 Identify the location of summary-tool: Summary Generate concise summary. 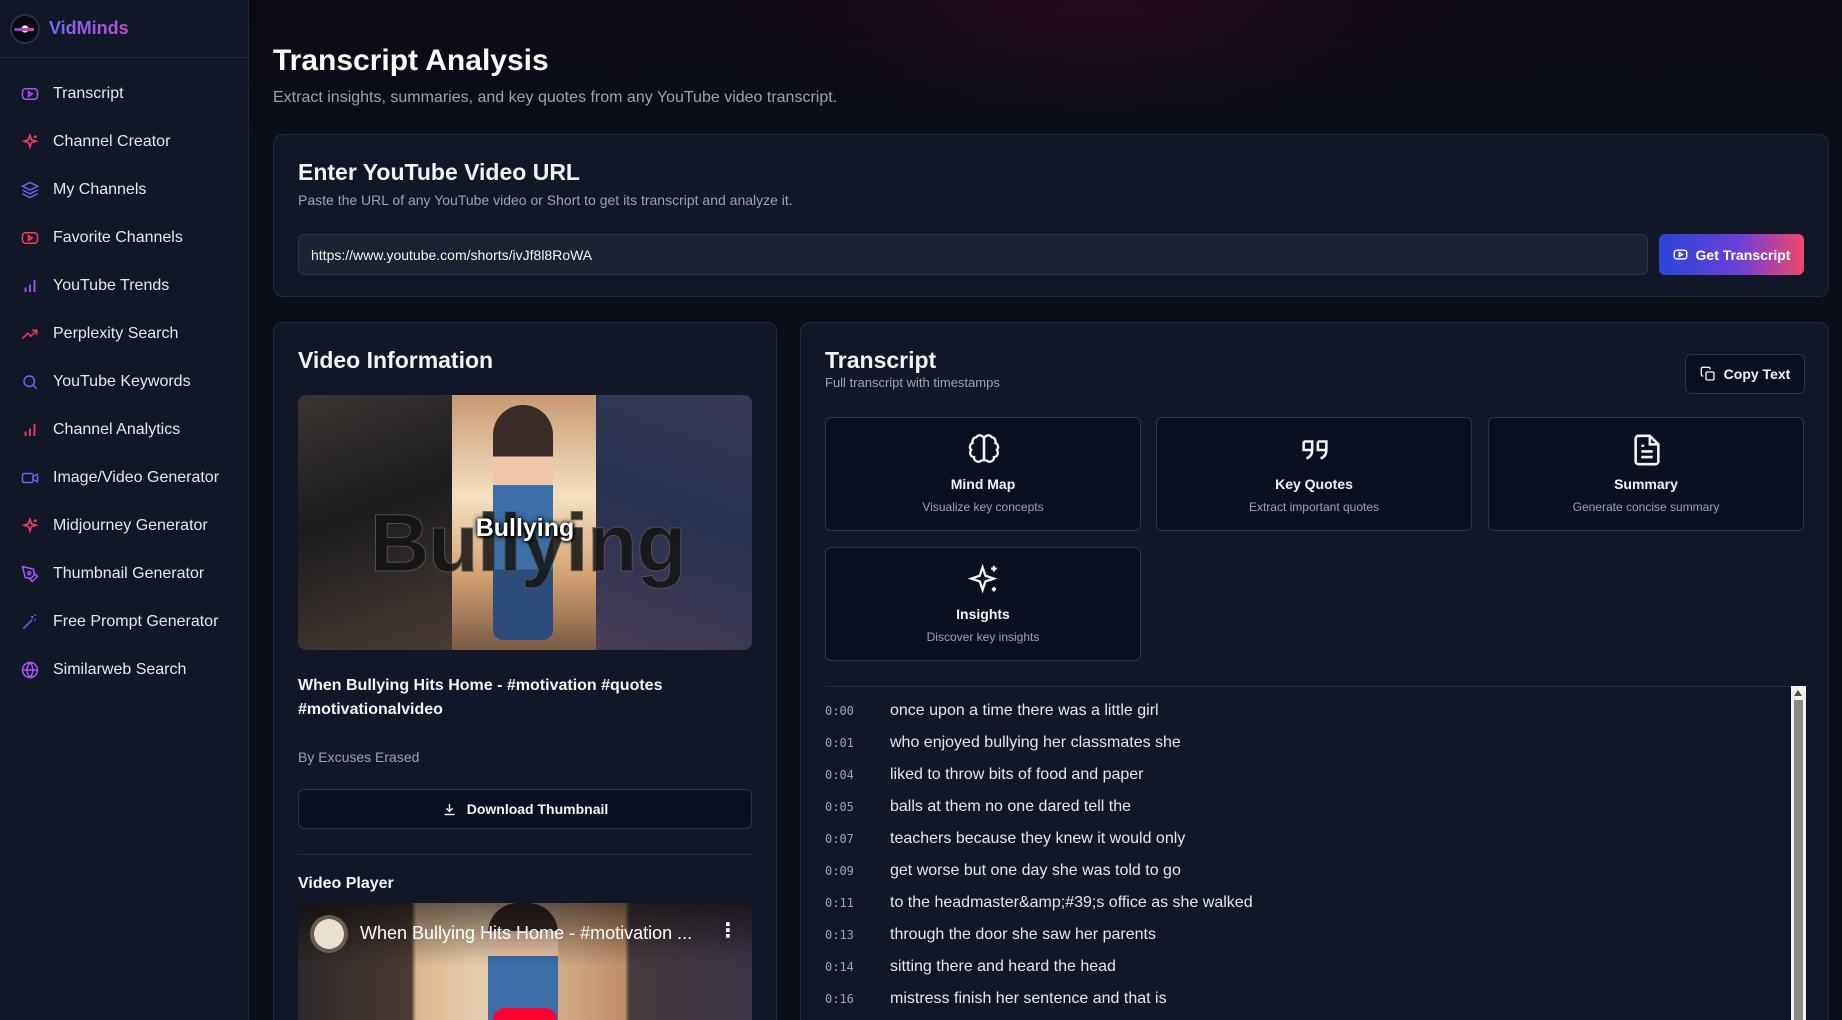
(1646, 474).